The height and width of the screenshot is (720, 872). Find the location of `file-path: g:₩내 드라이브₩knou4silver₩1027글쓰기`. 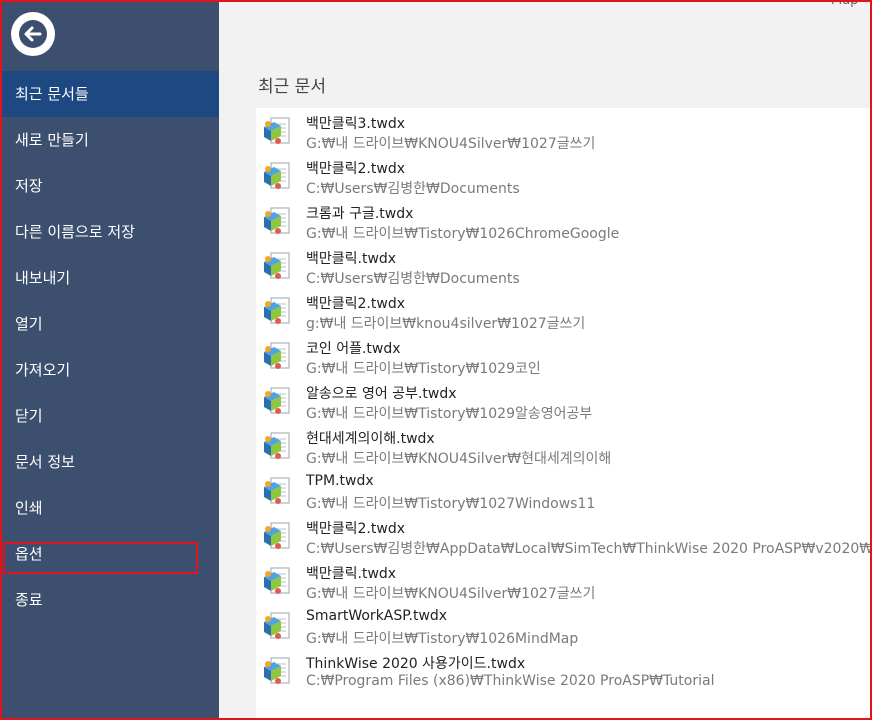

file-path: g:₩내 드라이브₩knou4silver₩1027글쓰기 is located at coordinates (446, 324).